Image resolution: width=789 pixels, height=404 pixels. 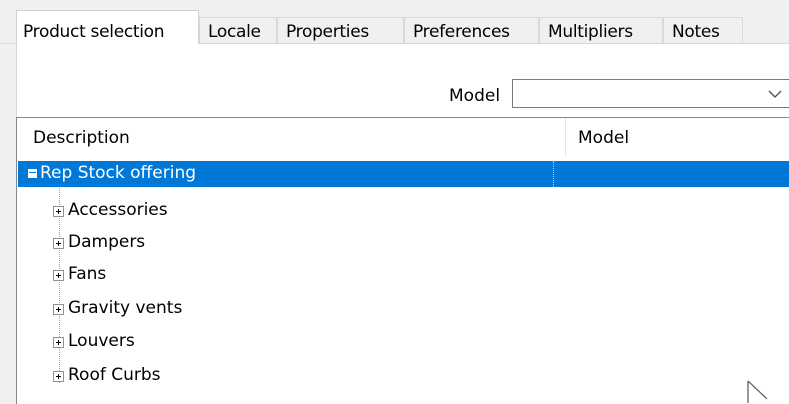 What do you see at coordinates (475, 96) in the screenshot?
I see `model-filter-label: Model` at bounding box center [475, 96].